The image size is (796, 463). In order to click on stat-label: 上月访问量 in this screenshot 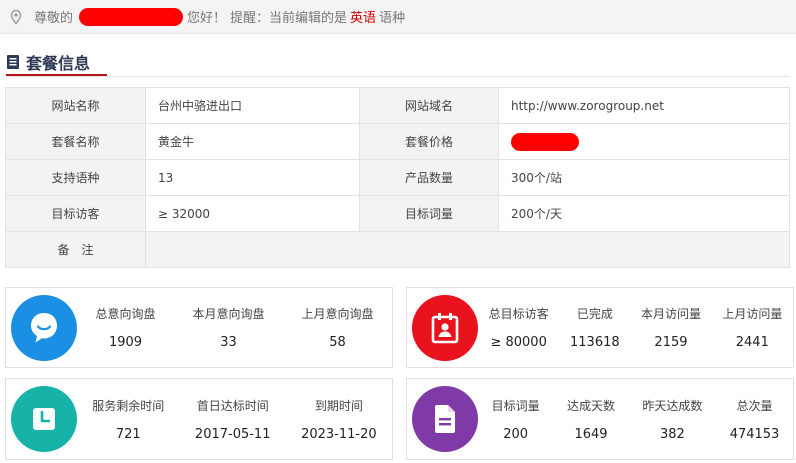, I will do `click(752, 314)`.